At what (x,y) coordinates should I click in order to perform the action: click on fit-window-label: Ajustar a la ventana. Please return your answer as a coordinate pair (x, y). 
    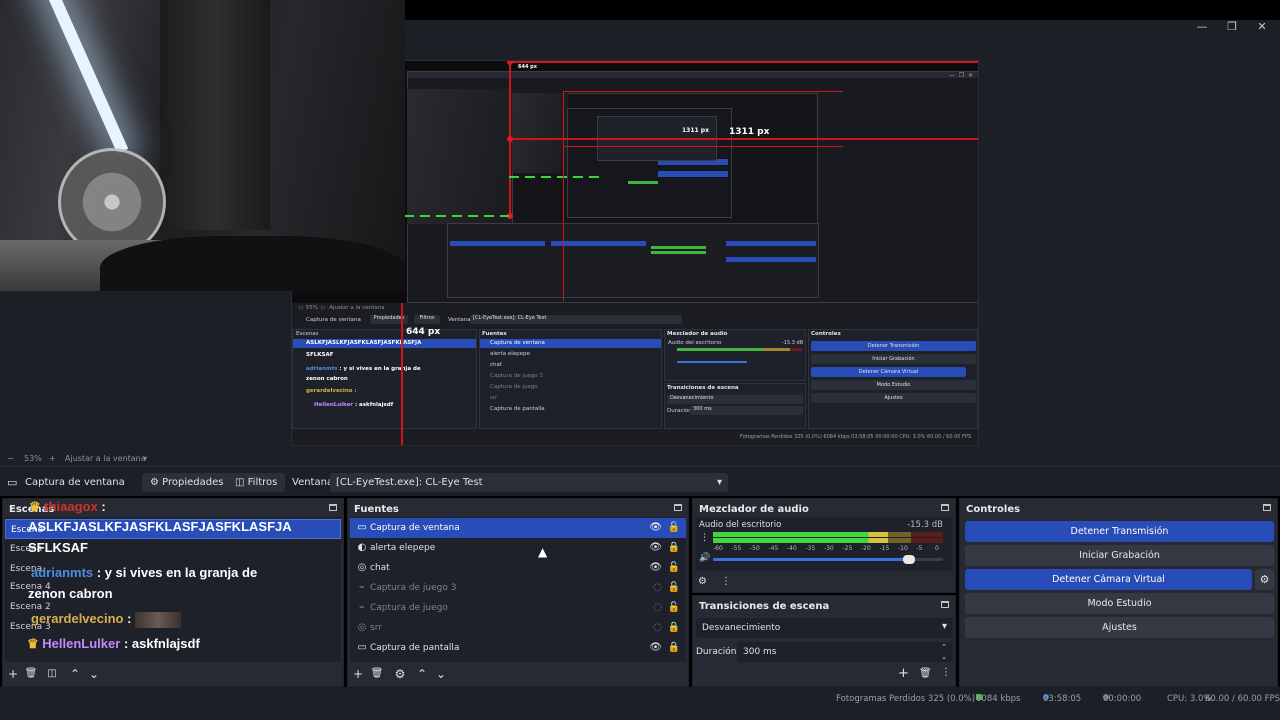
    Looking at the image, I should click on (105, 458).